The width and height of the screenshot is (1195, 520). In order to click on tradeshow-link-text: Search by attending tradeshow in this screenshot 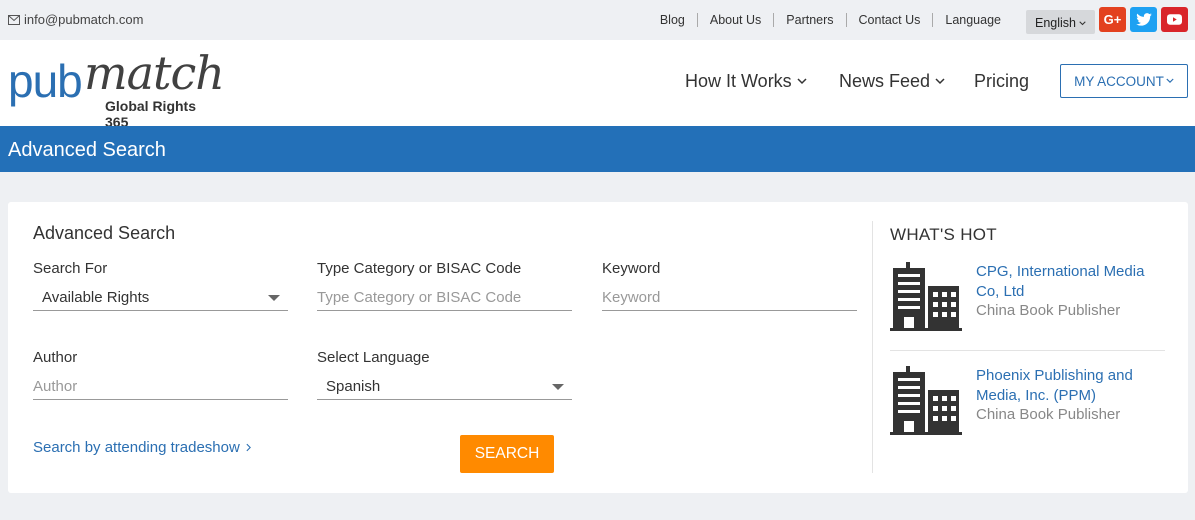, I will do `click(136, 447)`.